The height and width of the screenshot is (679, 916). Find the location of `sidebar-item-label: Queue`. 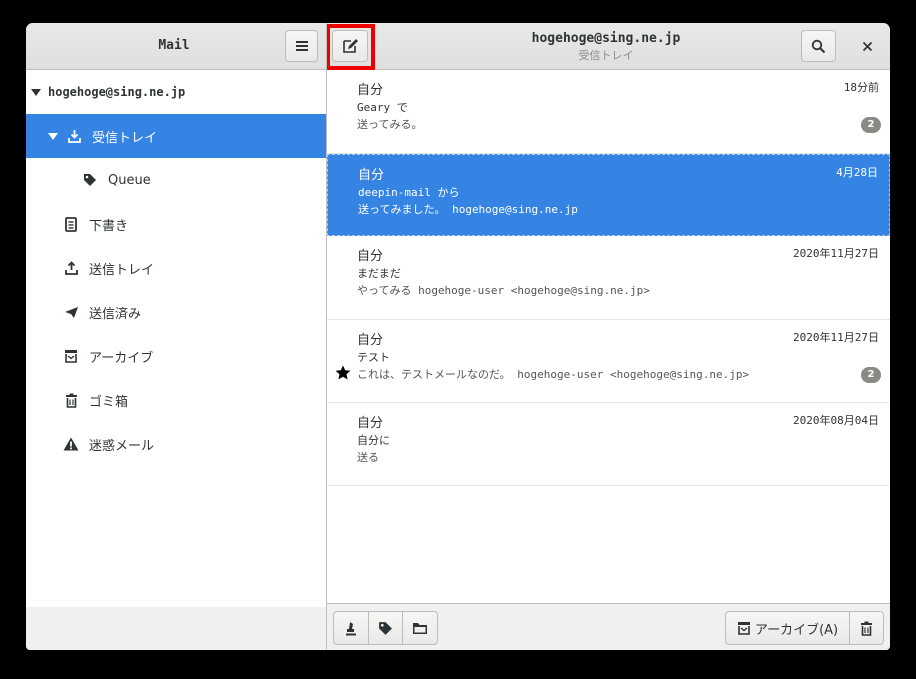

sidebar-item-label: Queue is located at coordinates (129, 180).